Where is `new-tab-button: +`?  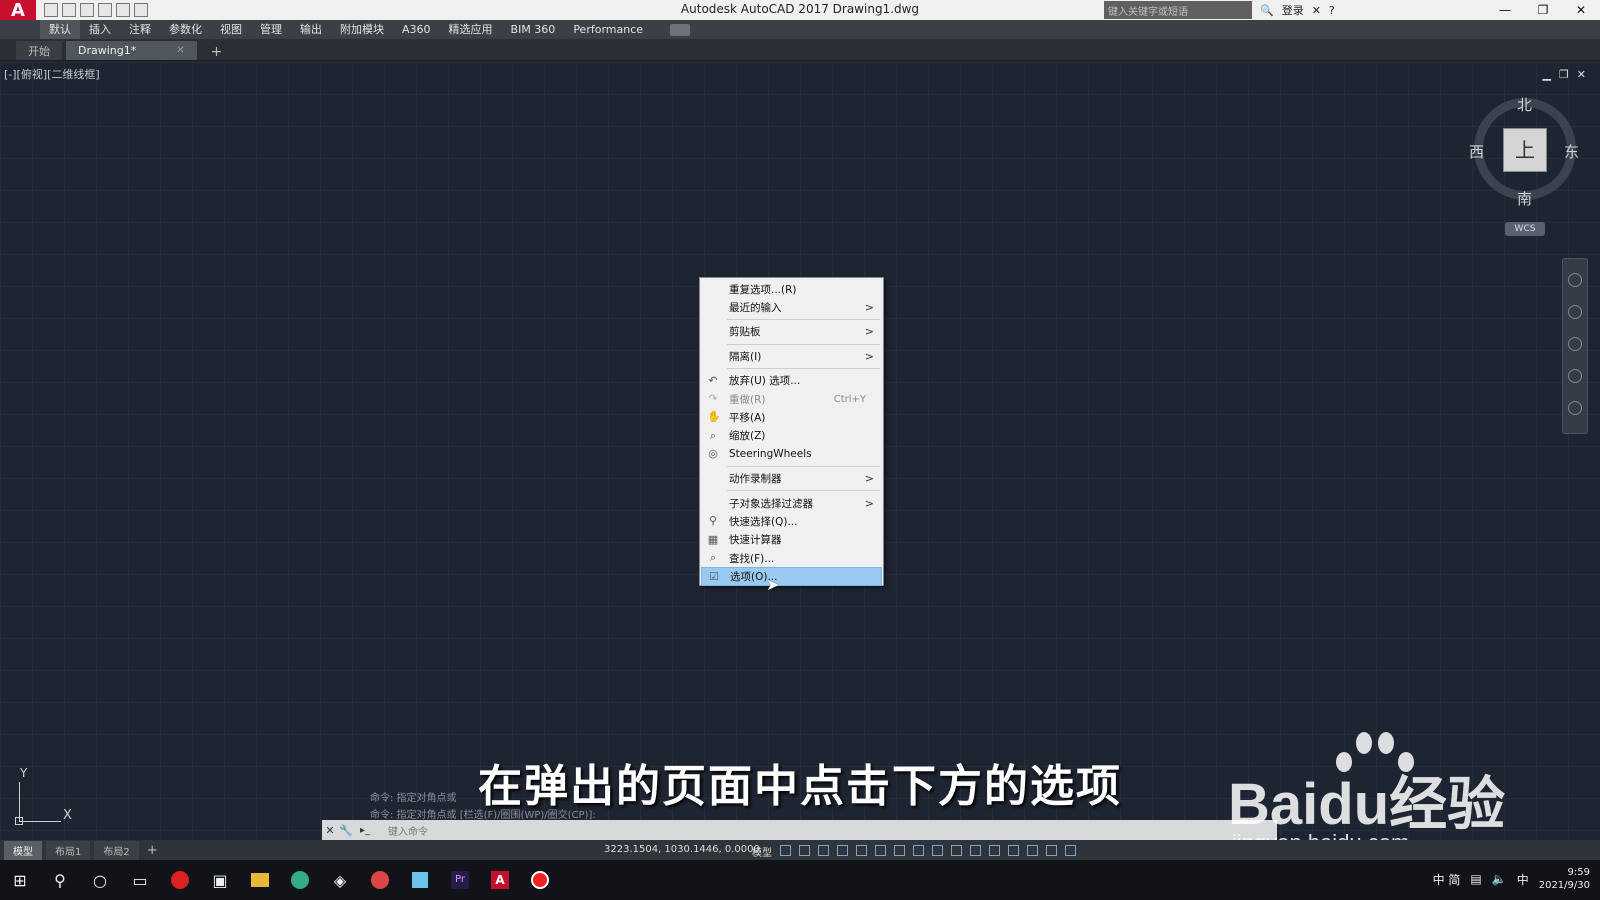 new-tab-button: + is located at coordinates (217, 52).